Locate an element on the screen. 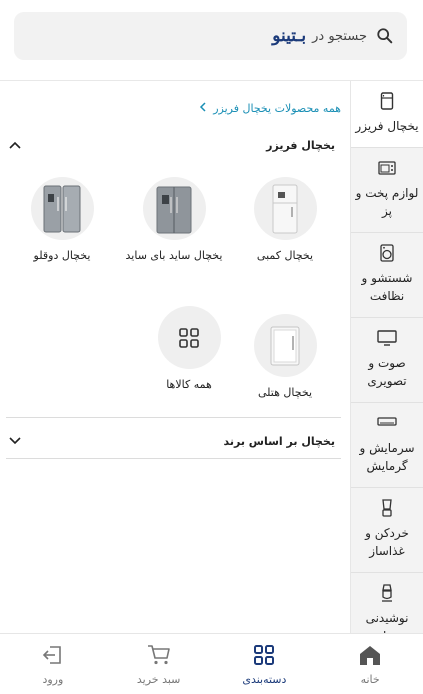 This screenshot has height=694, width=423. item-label: یخچال دوقلو is located at coordinates (62, 255).